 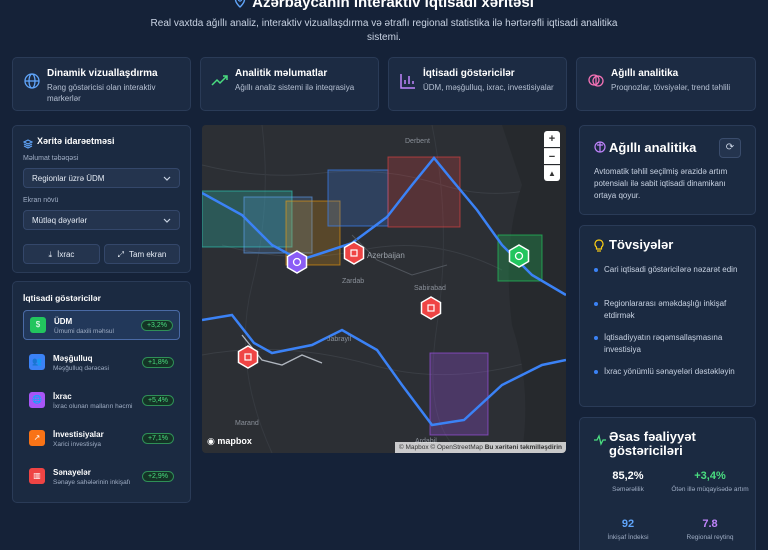 What do you see at coordinates (62, 298) in the screenshot?
I see `panel-title: İqtisadi göstəricilər` at bounding box center [62, 298].